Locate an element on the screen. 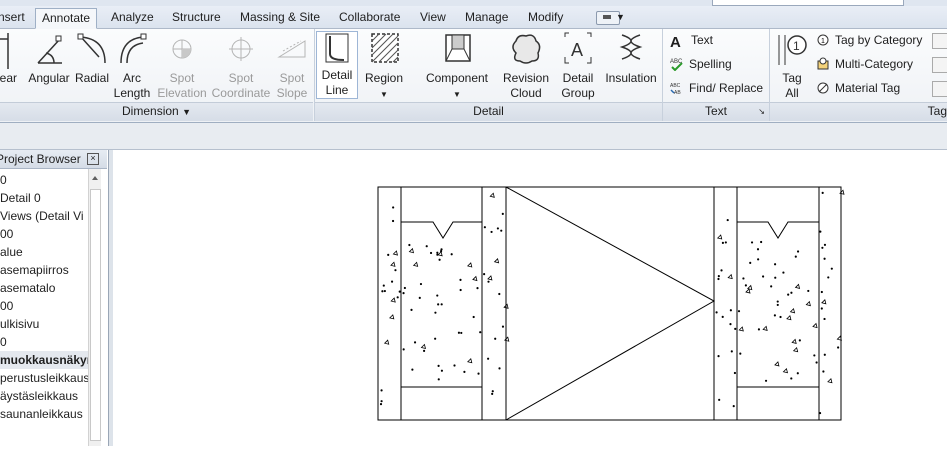 This screenshot has width=947, height=449. arc-length-button: Arc Length is located at coordinates (132, 66).